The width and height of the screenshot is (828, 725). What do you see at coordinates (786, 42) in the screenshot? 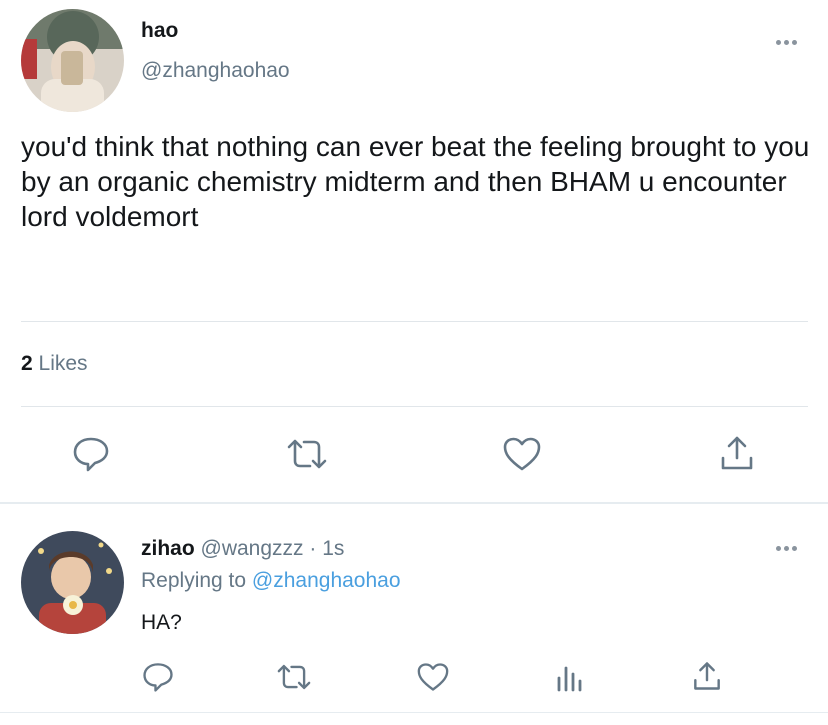
I see `main-more-icon` at bounding box center [786, 42].